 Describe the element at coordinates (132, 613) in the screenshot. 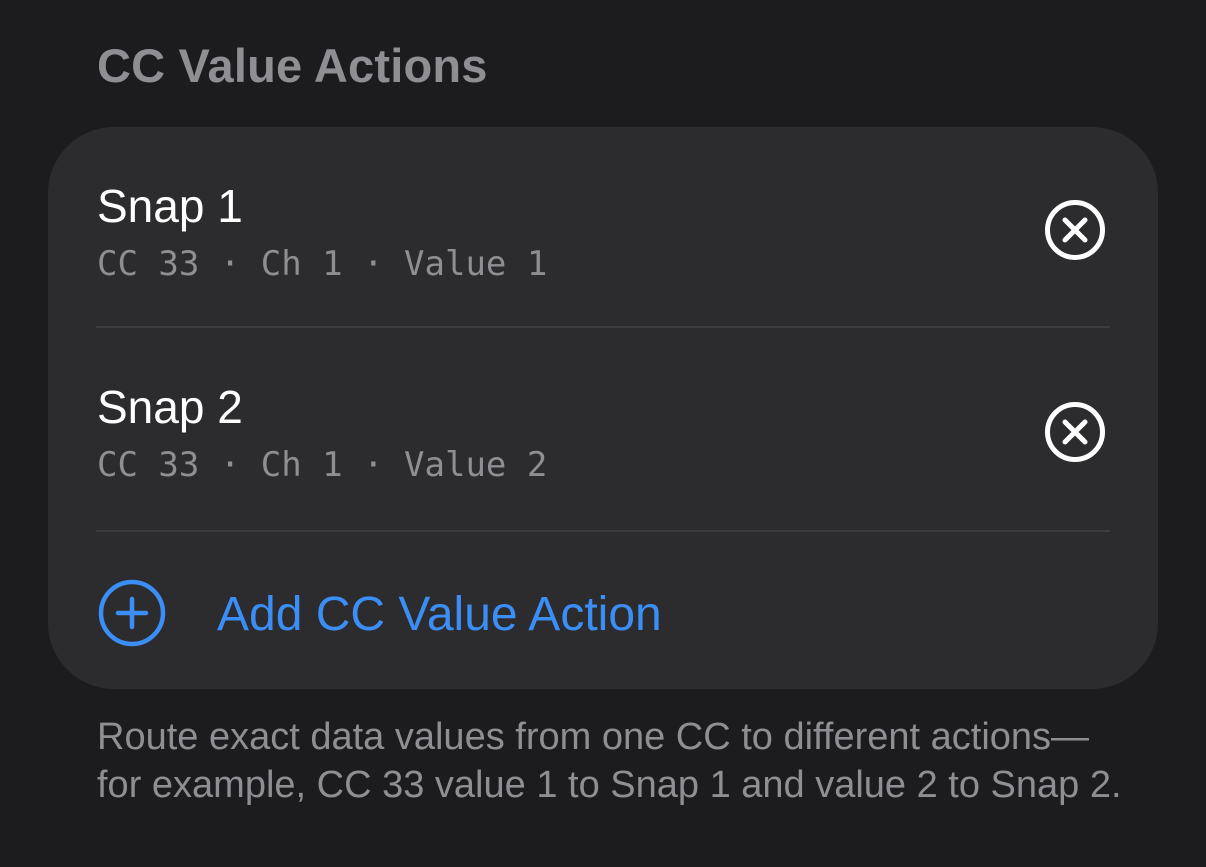

I see `plus-circle-icon` at that location.